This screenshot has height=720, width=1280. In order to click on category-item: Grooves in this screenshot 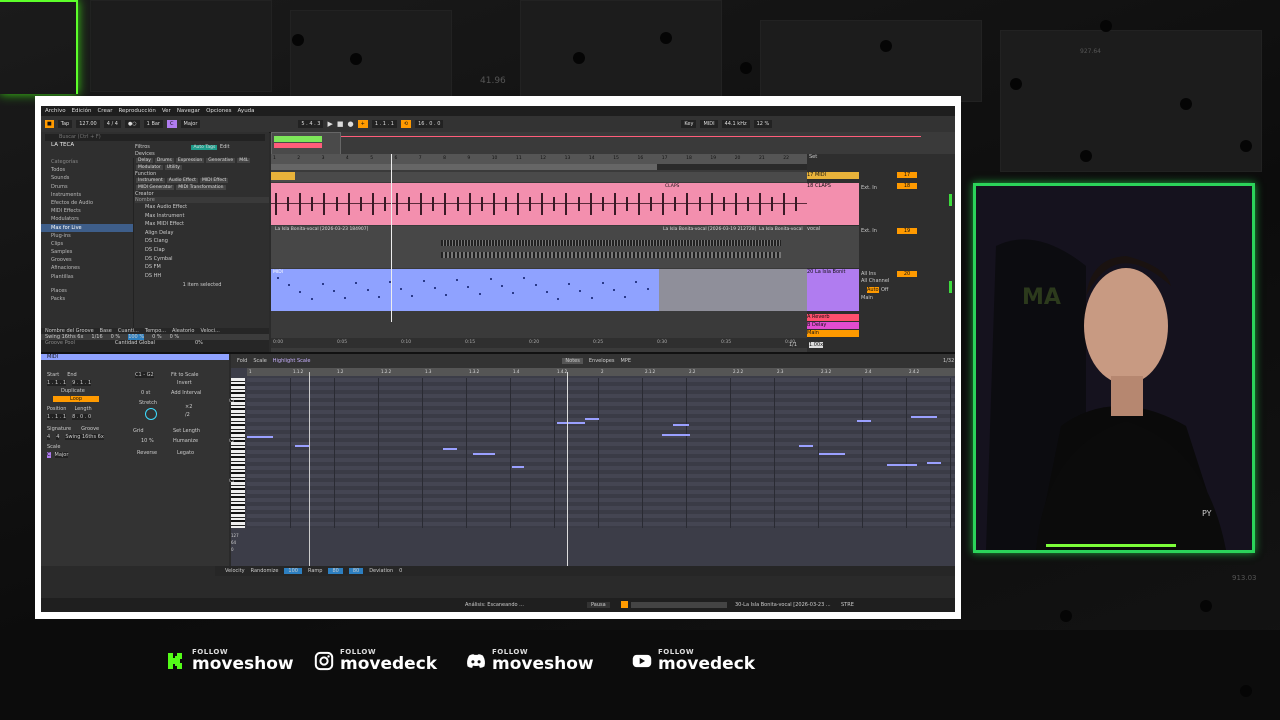, I will do `click(87, 260)`.